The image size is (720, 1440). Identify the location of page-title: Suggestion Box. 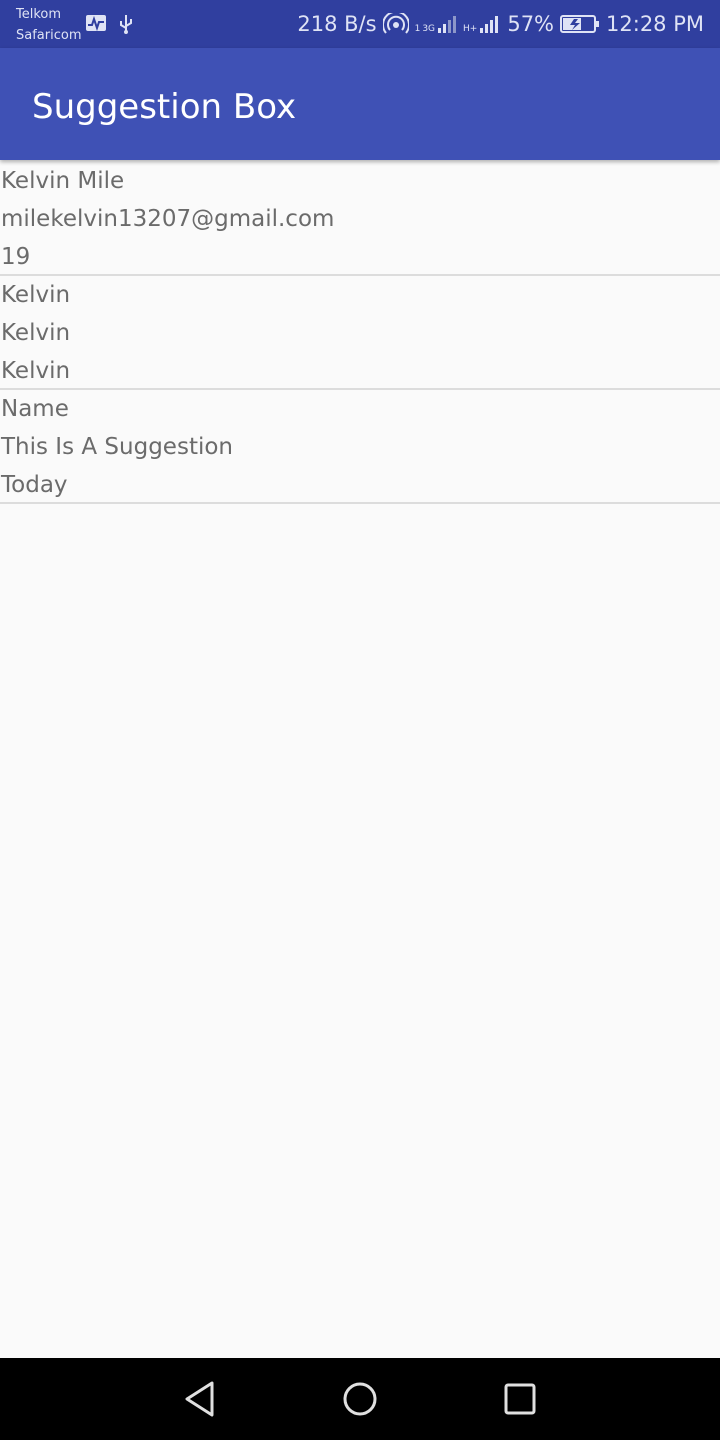
(164, 107).